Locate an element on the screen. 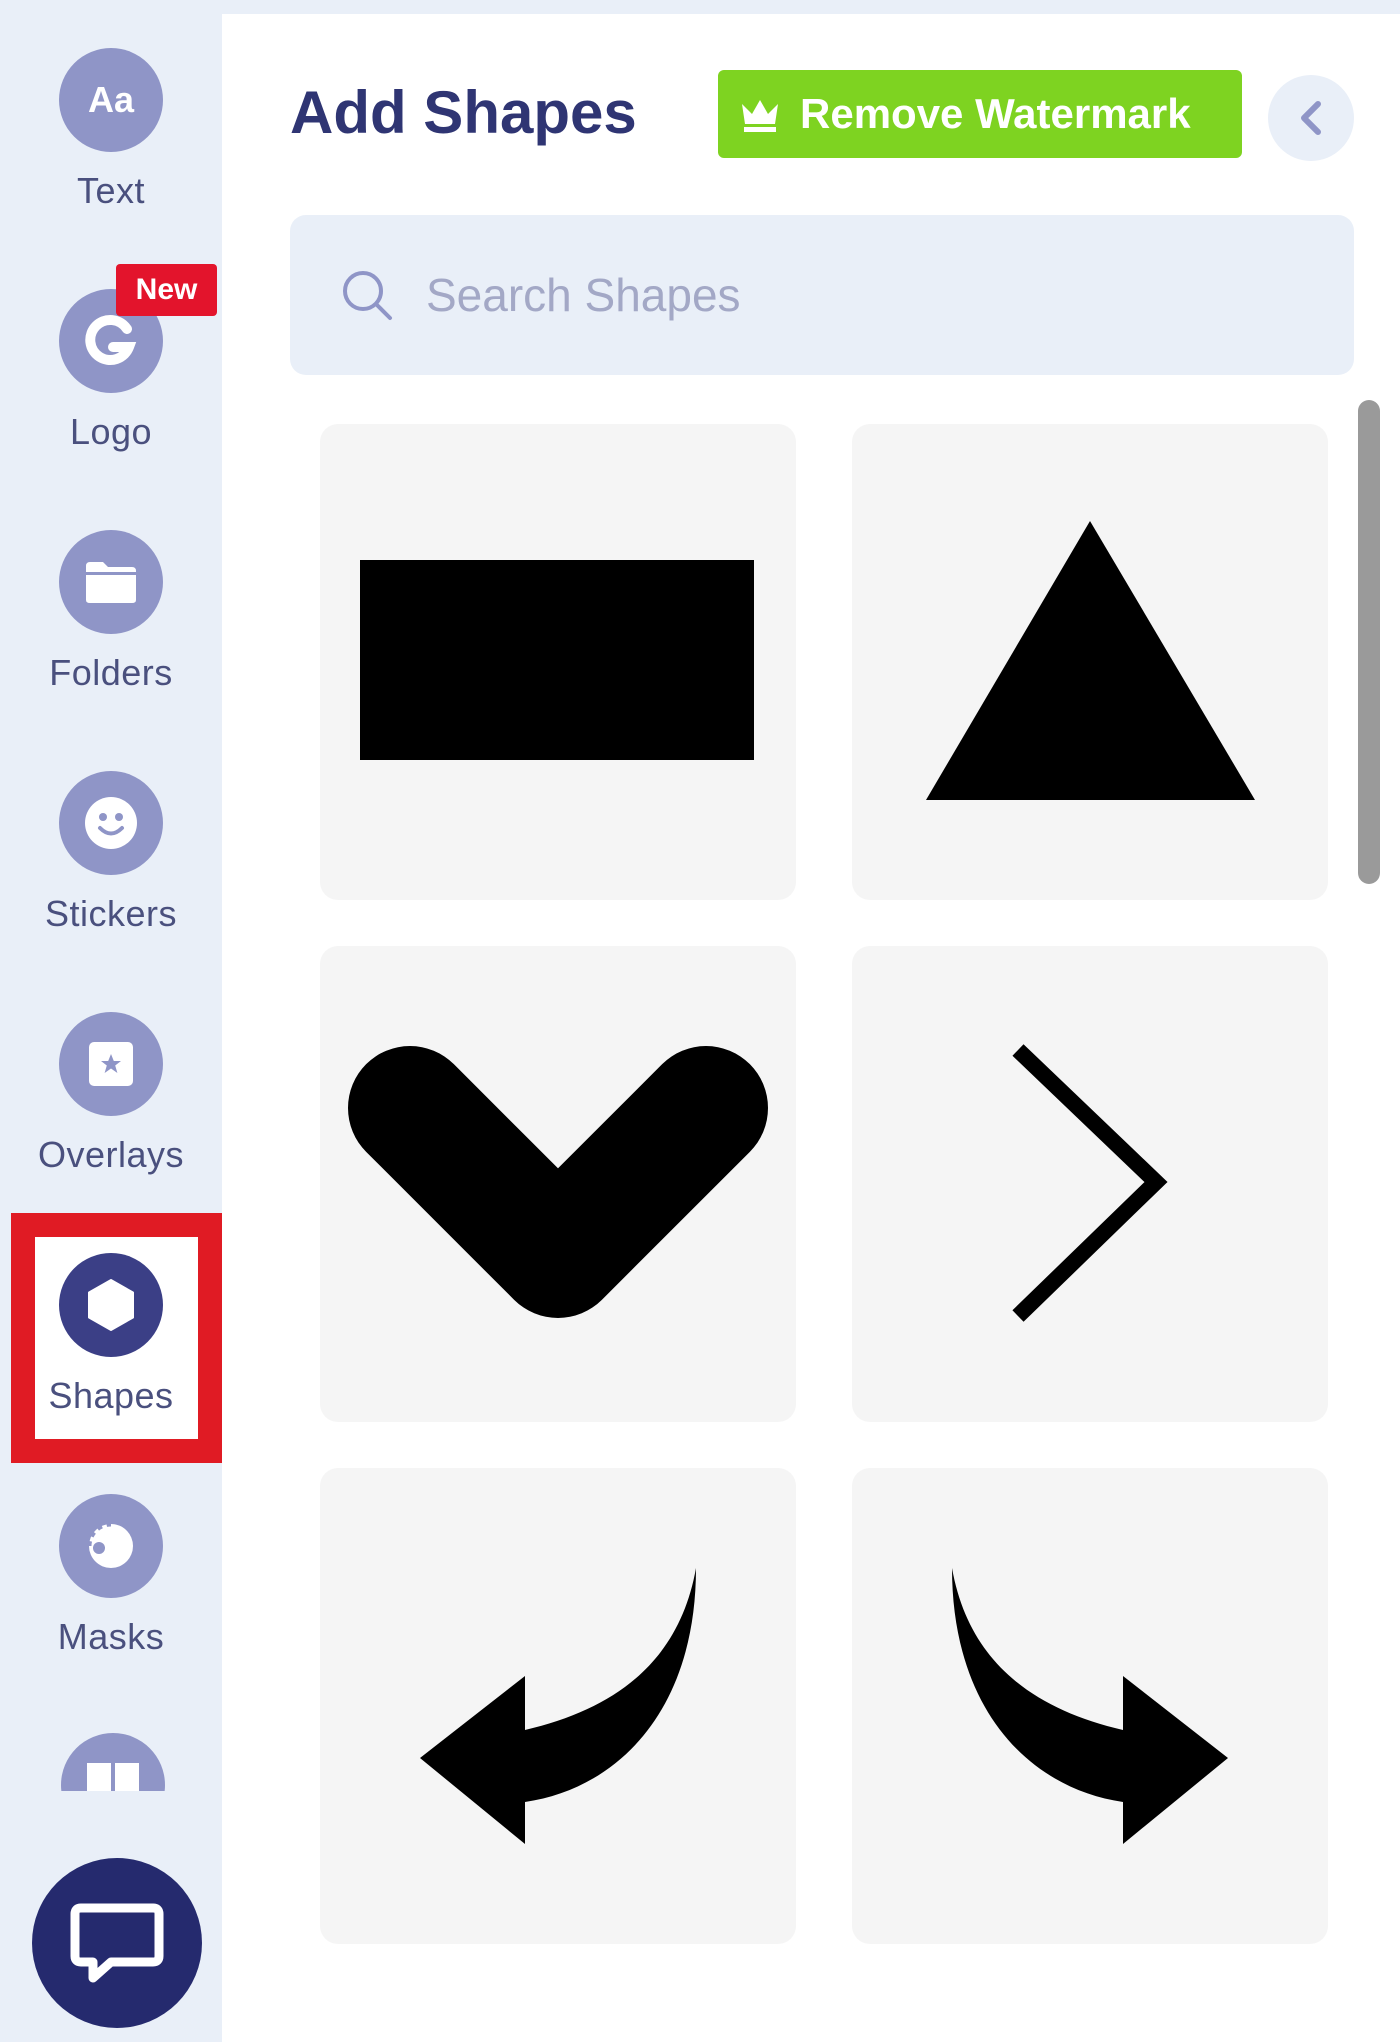 This screenshot has height=2042, width=1400. sidebar-item-label: Text is located at coordinates (111, 190).